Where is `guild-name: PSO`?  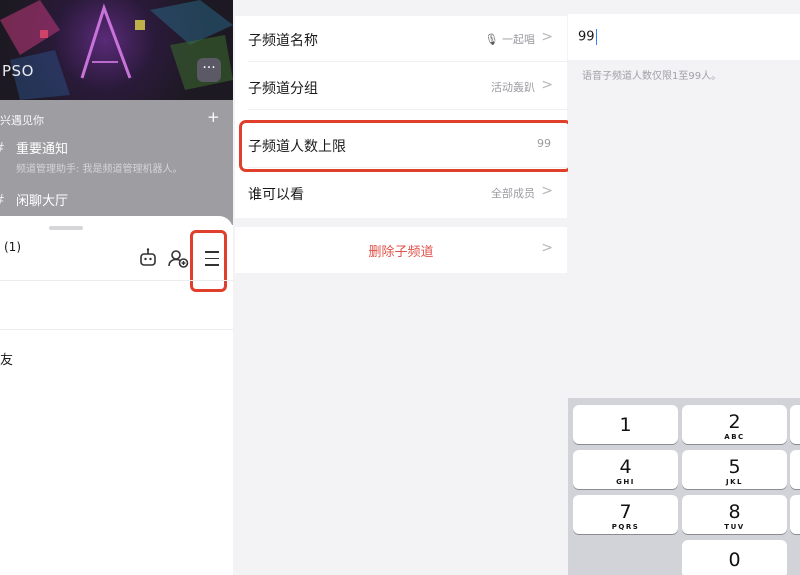
guild-name: PSO is located at coordinates (18, 71).